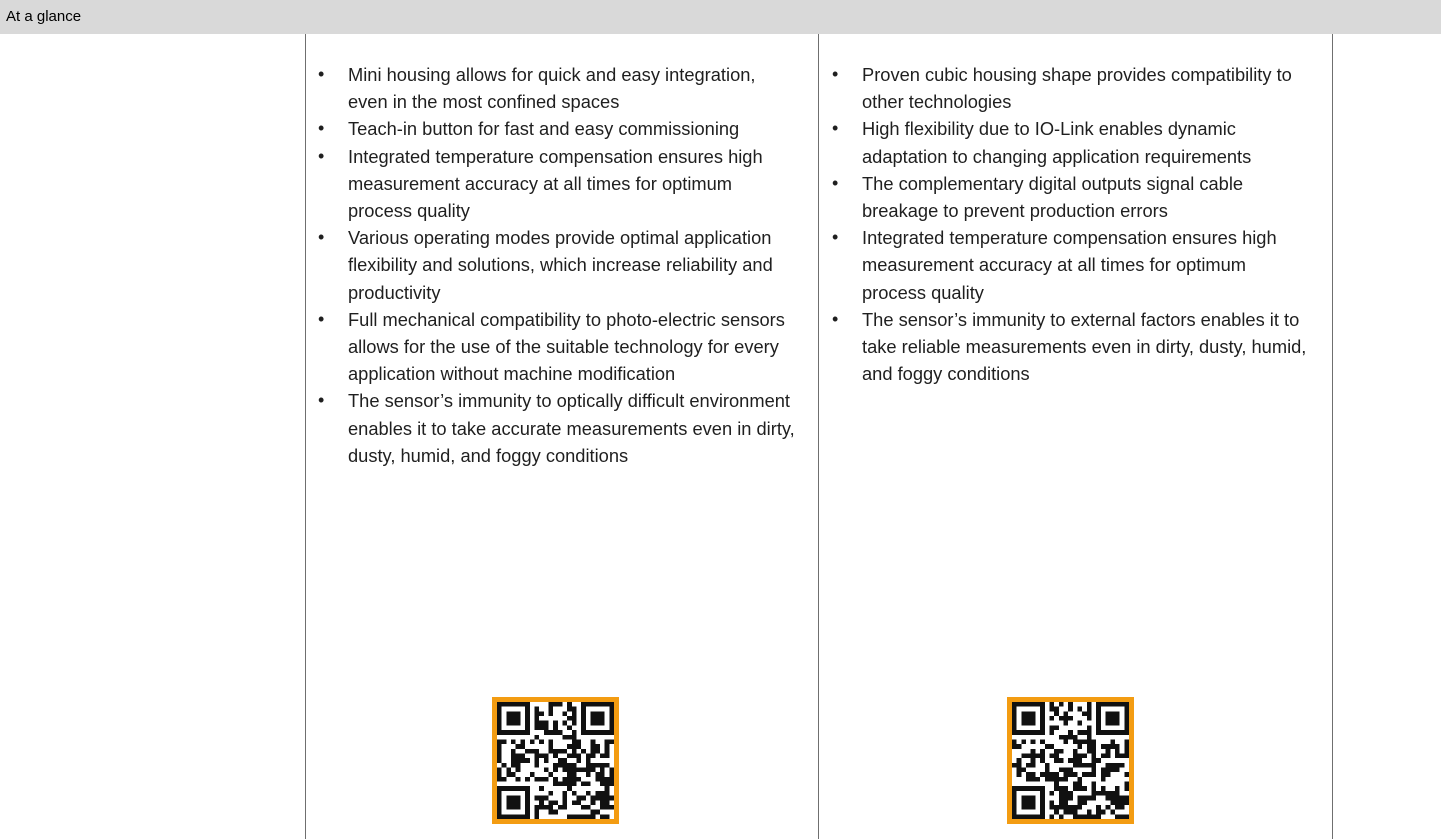  I want to click on column-divider-left, so click(305, 436).